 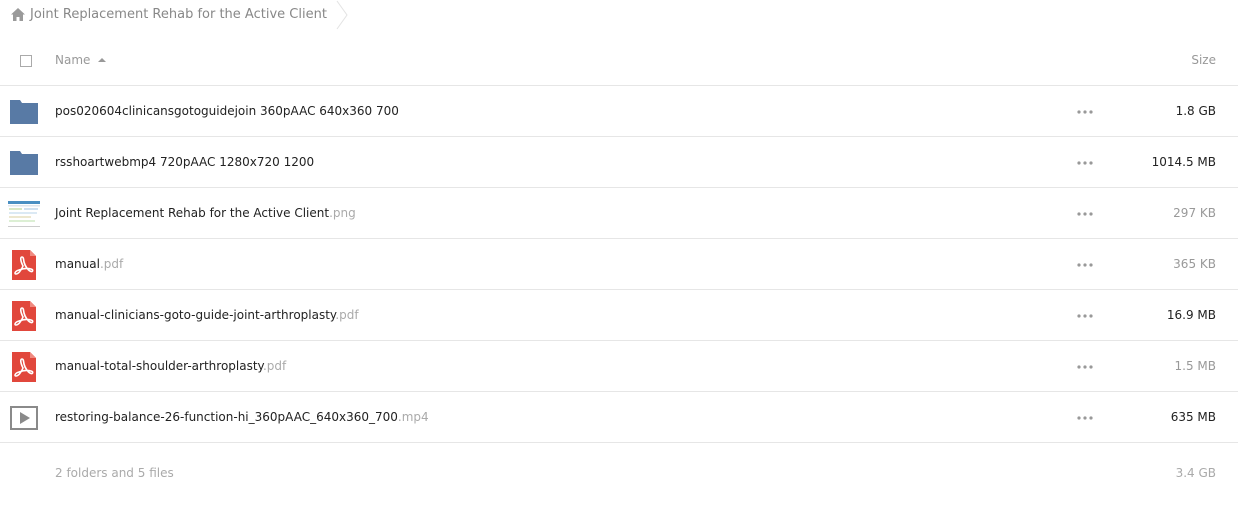 I want to click on sort-ascending-icon, so click(x=102, y=60).